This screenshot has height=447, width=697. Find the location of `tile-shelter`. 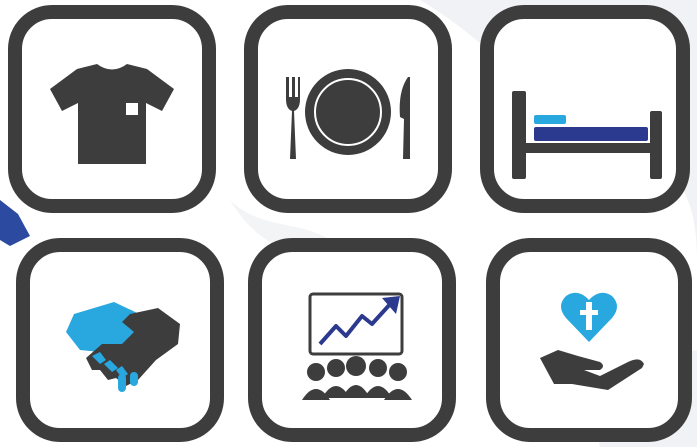

tile-shelter is located at coordinates (585, 109).